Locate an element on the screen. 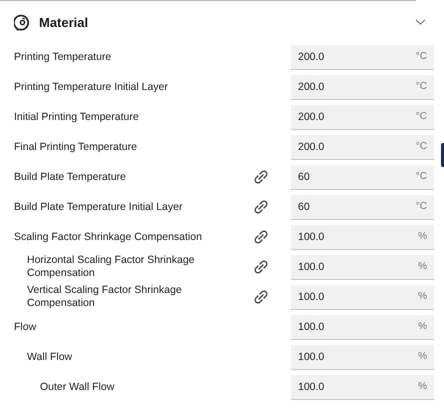  setting-label: Initial Printing Temperature is located at coordinates (76, 117).